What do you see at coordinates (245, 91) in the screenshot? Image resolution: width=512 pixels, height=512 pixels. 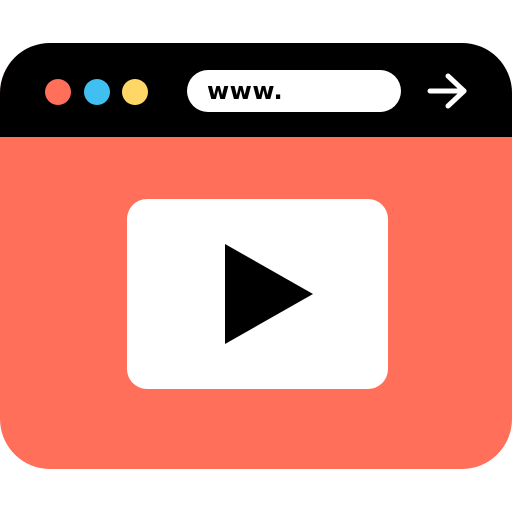 I see `address-text: www.` at bounding box center [245, 91].